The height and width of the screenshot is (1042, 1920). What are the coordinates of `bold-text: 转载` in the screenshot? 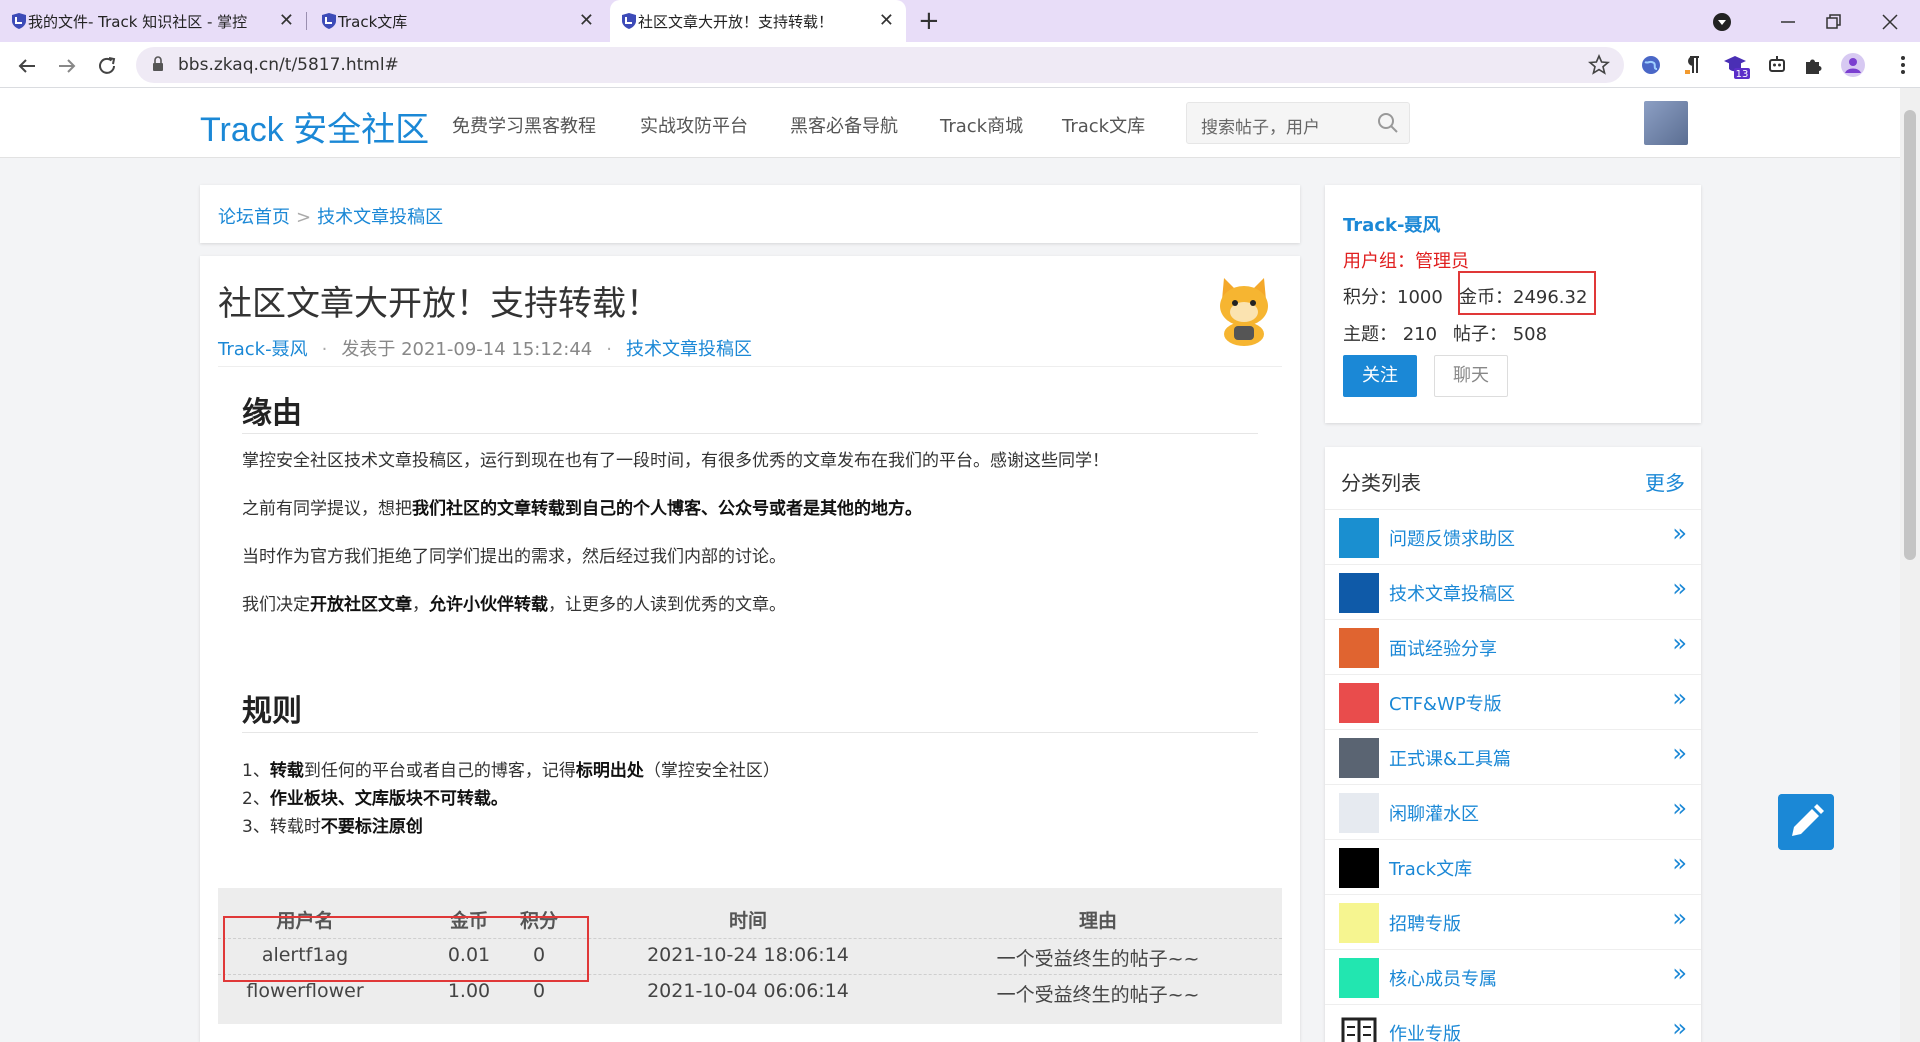 It's located at (286, 771).